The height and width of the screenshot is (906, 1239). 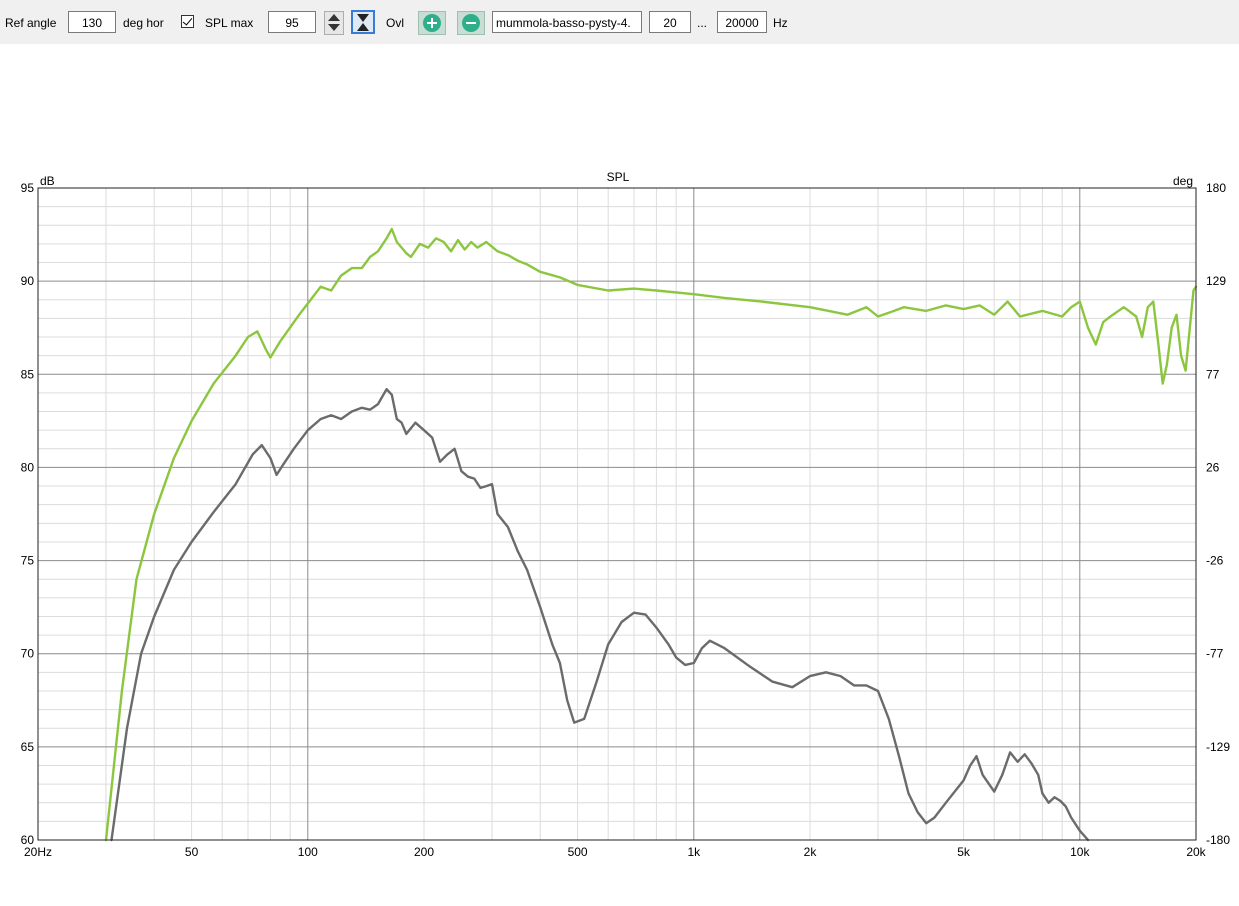 What do you see at coordinates (292, 22) in the screenshot?
I see `spl-max-input: 95` at bounding box center [292, 22].